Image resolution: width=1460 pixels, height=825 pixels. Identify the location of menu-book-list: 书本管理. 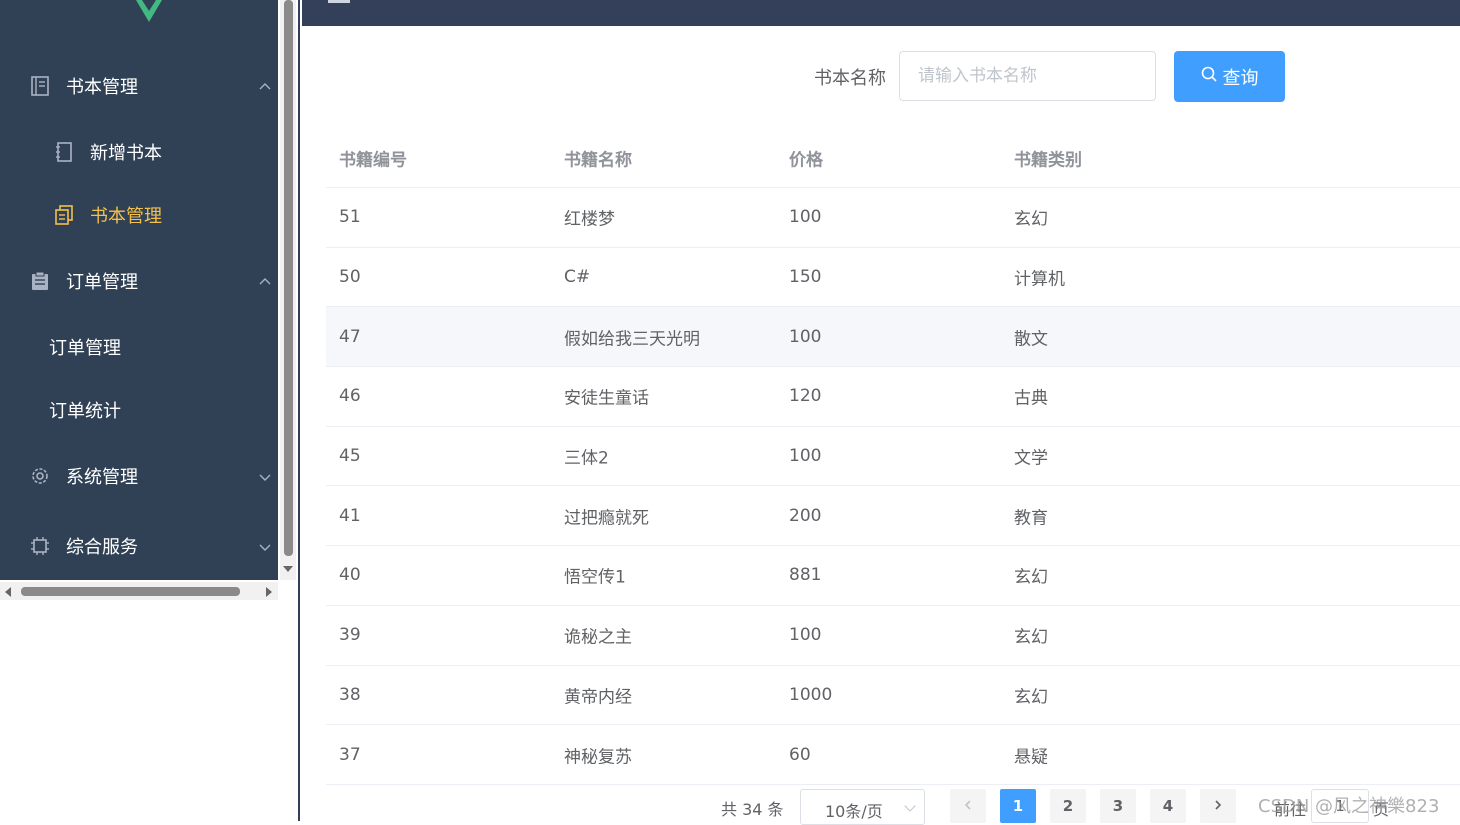
(139, 215).